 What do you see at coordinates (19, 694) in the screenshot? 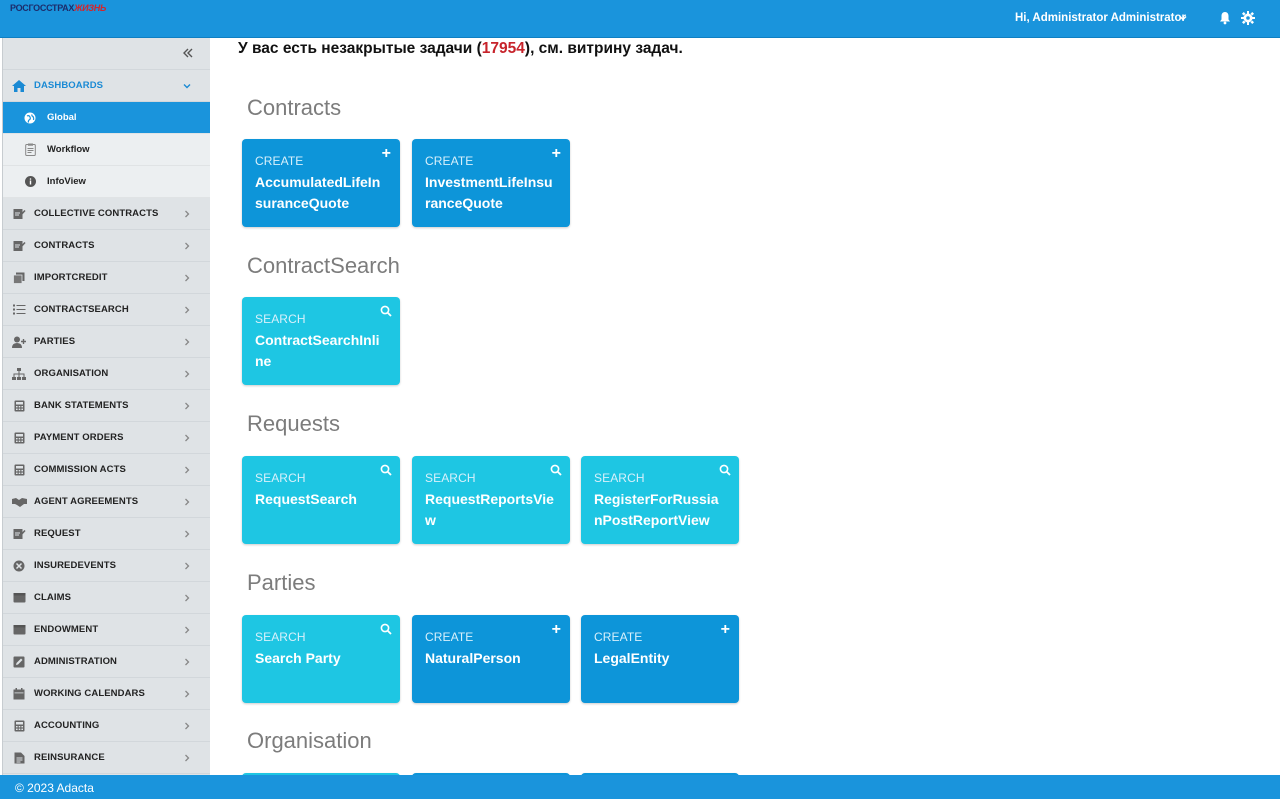
I see `calendar-icon` at bounding box center [19, 694].